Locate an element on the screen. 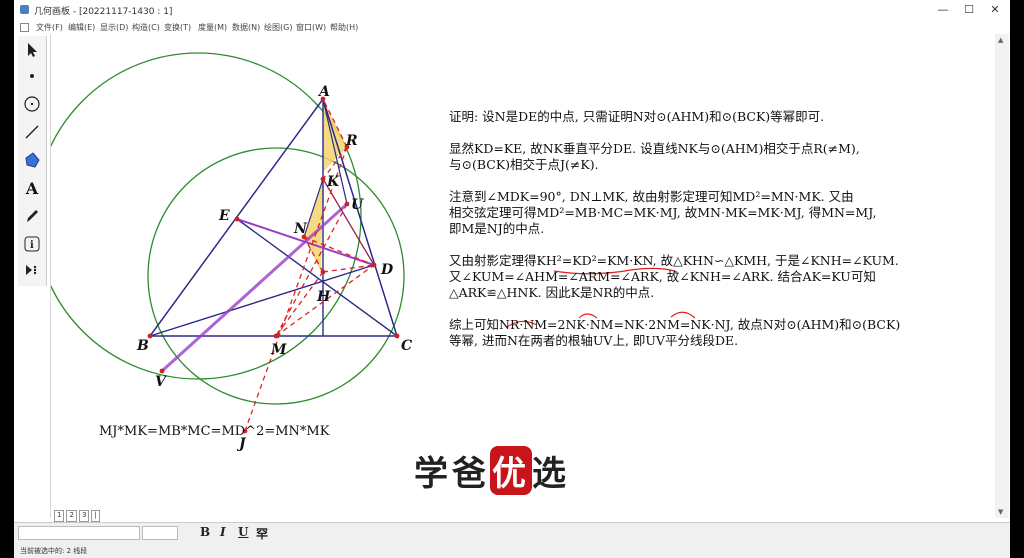  scroll-down-icon: ▼ is located at coordinates (1000, 512).